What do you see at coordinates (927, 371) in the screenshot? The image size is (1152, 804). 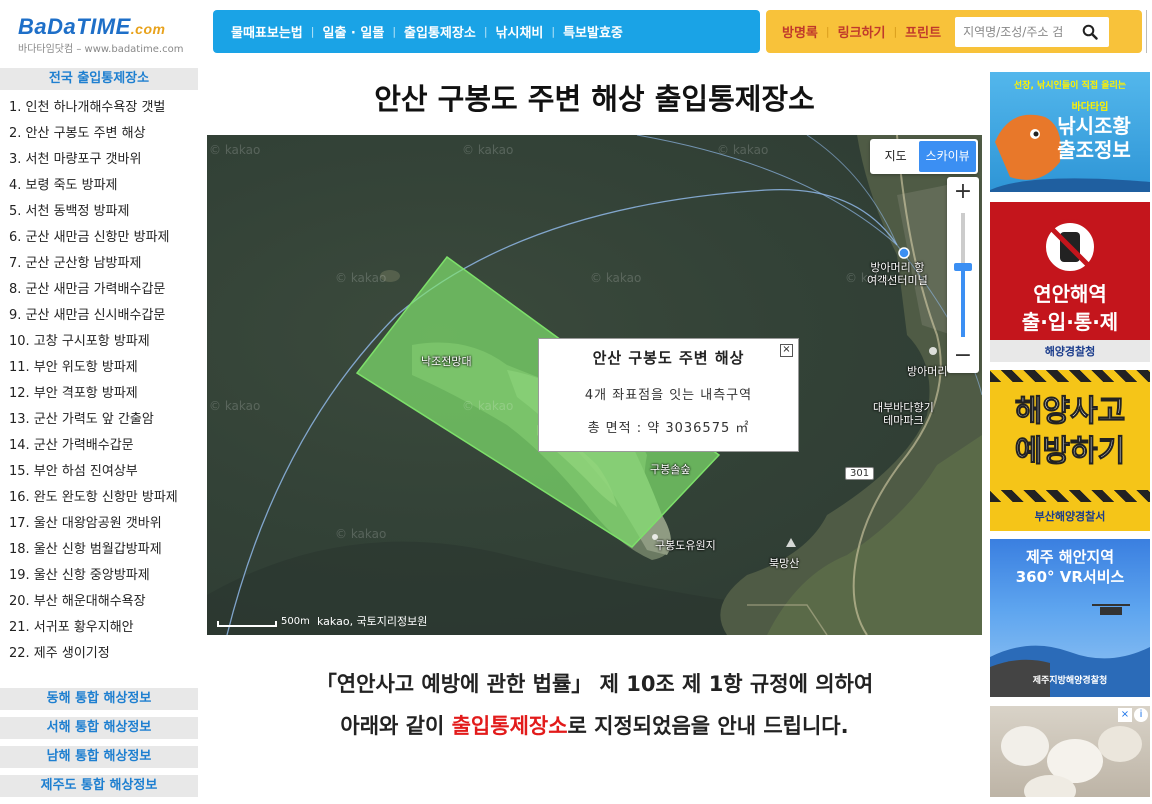 I see `label-bangamori: 방아머리` at bounding box center [927, 371].